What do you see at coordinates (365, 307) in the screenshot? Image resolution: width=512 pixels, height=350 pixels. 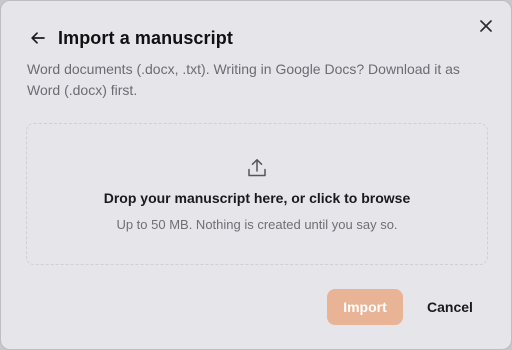 I see `import-button: Import` at bounding box center [365, 307].